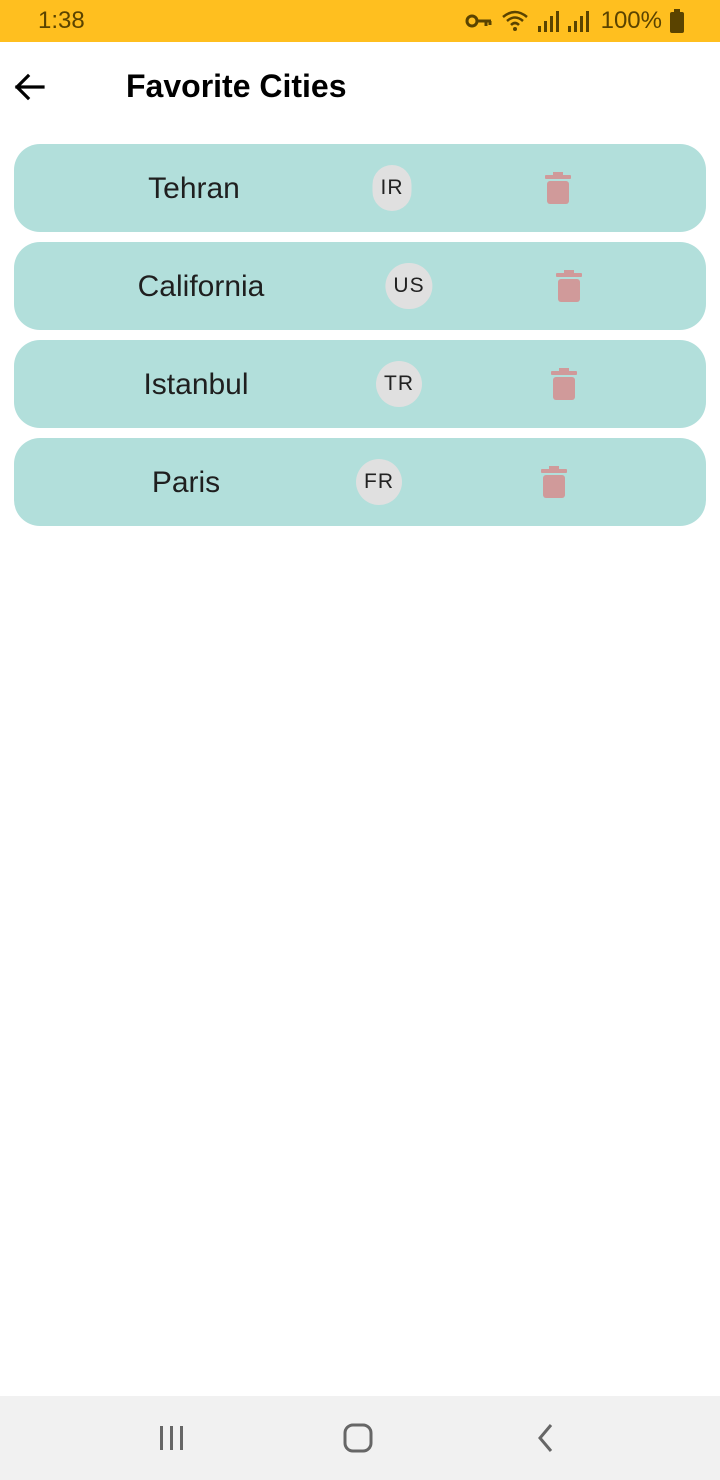  I want to click on back-icon, so click(545, 1438).